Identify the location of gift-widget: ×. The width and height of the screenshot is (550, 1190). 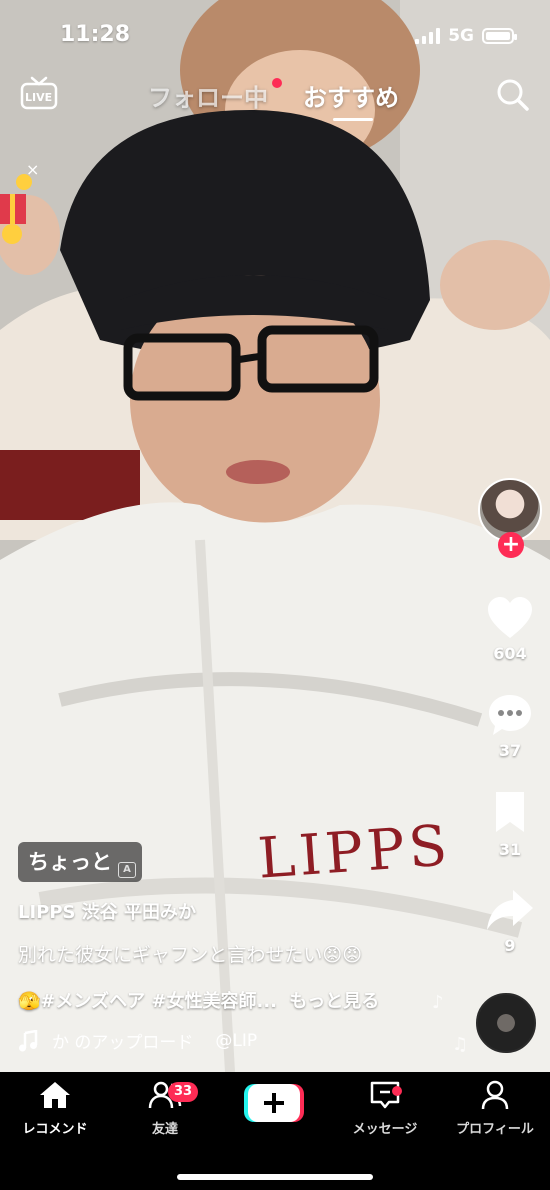
(20, 205).